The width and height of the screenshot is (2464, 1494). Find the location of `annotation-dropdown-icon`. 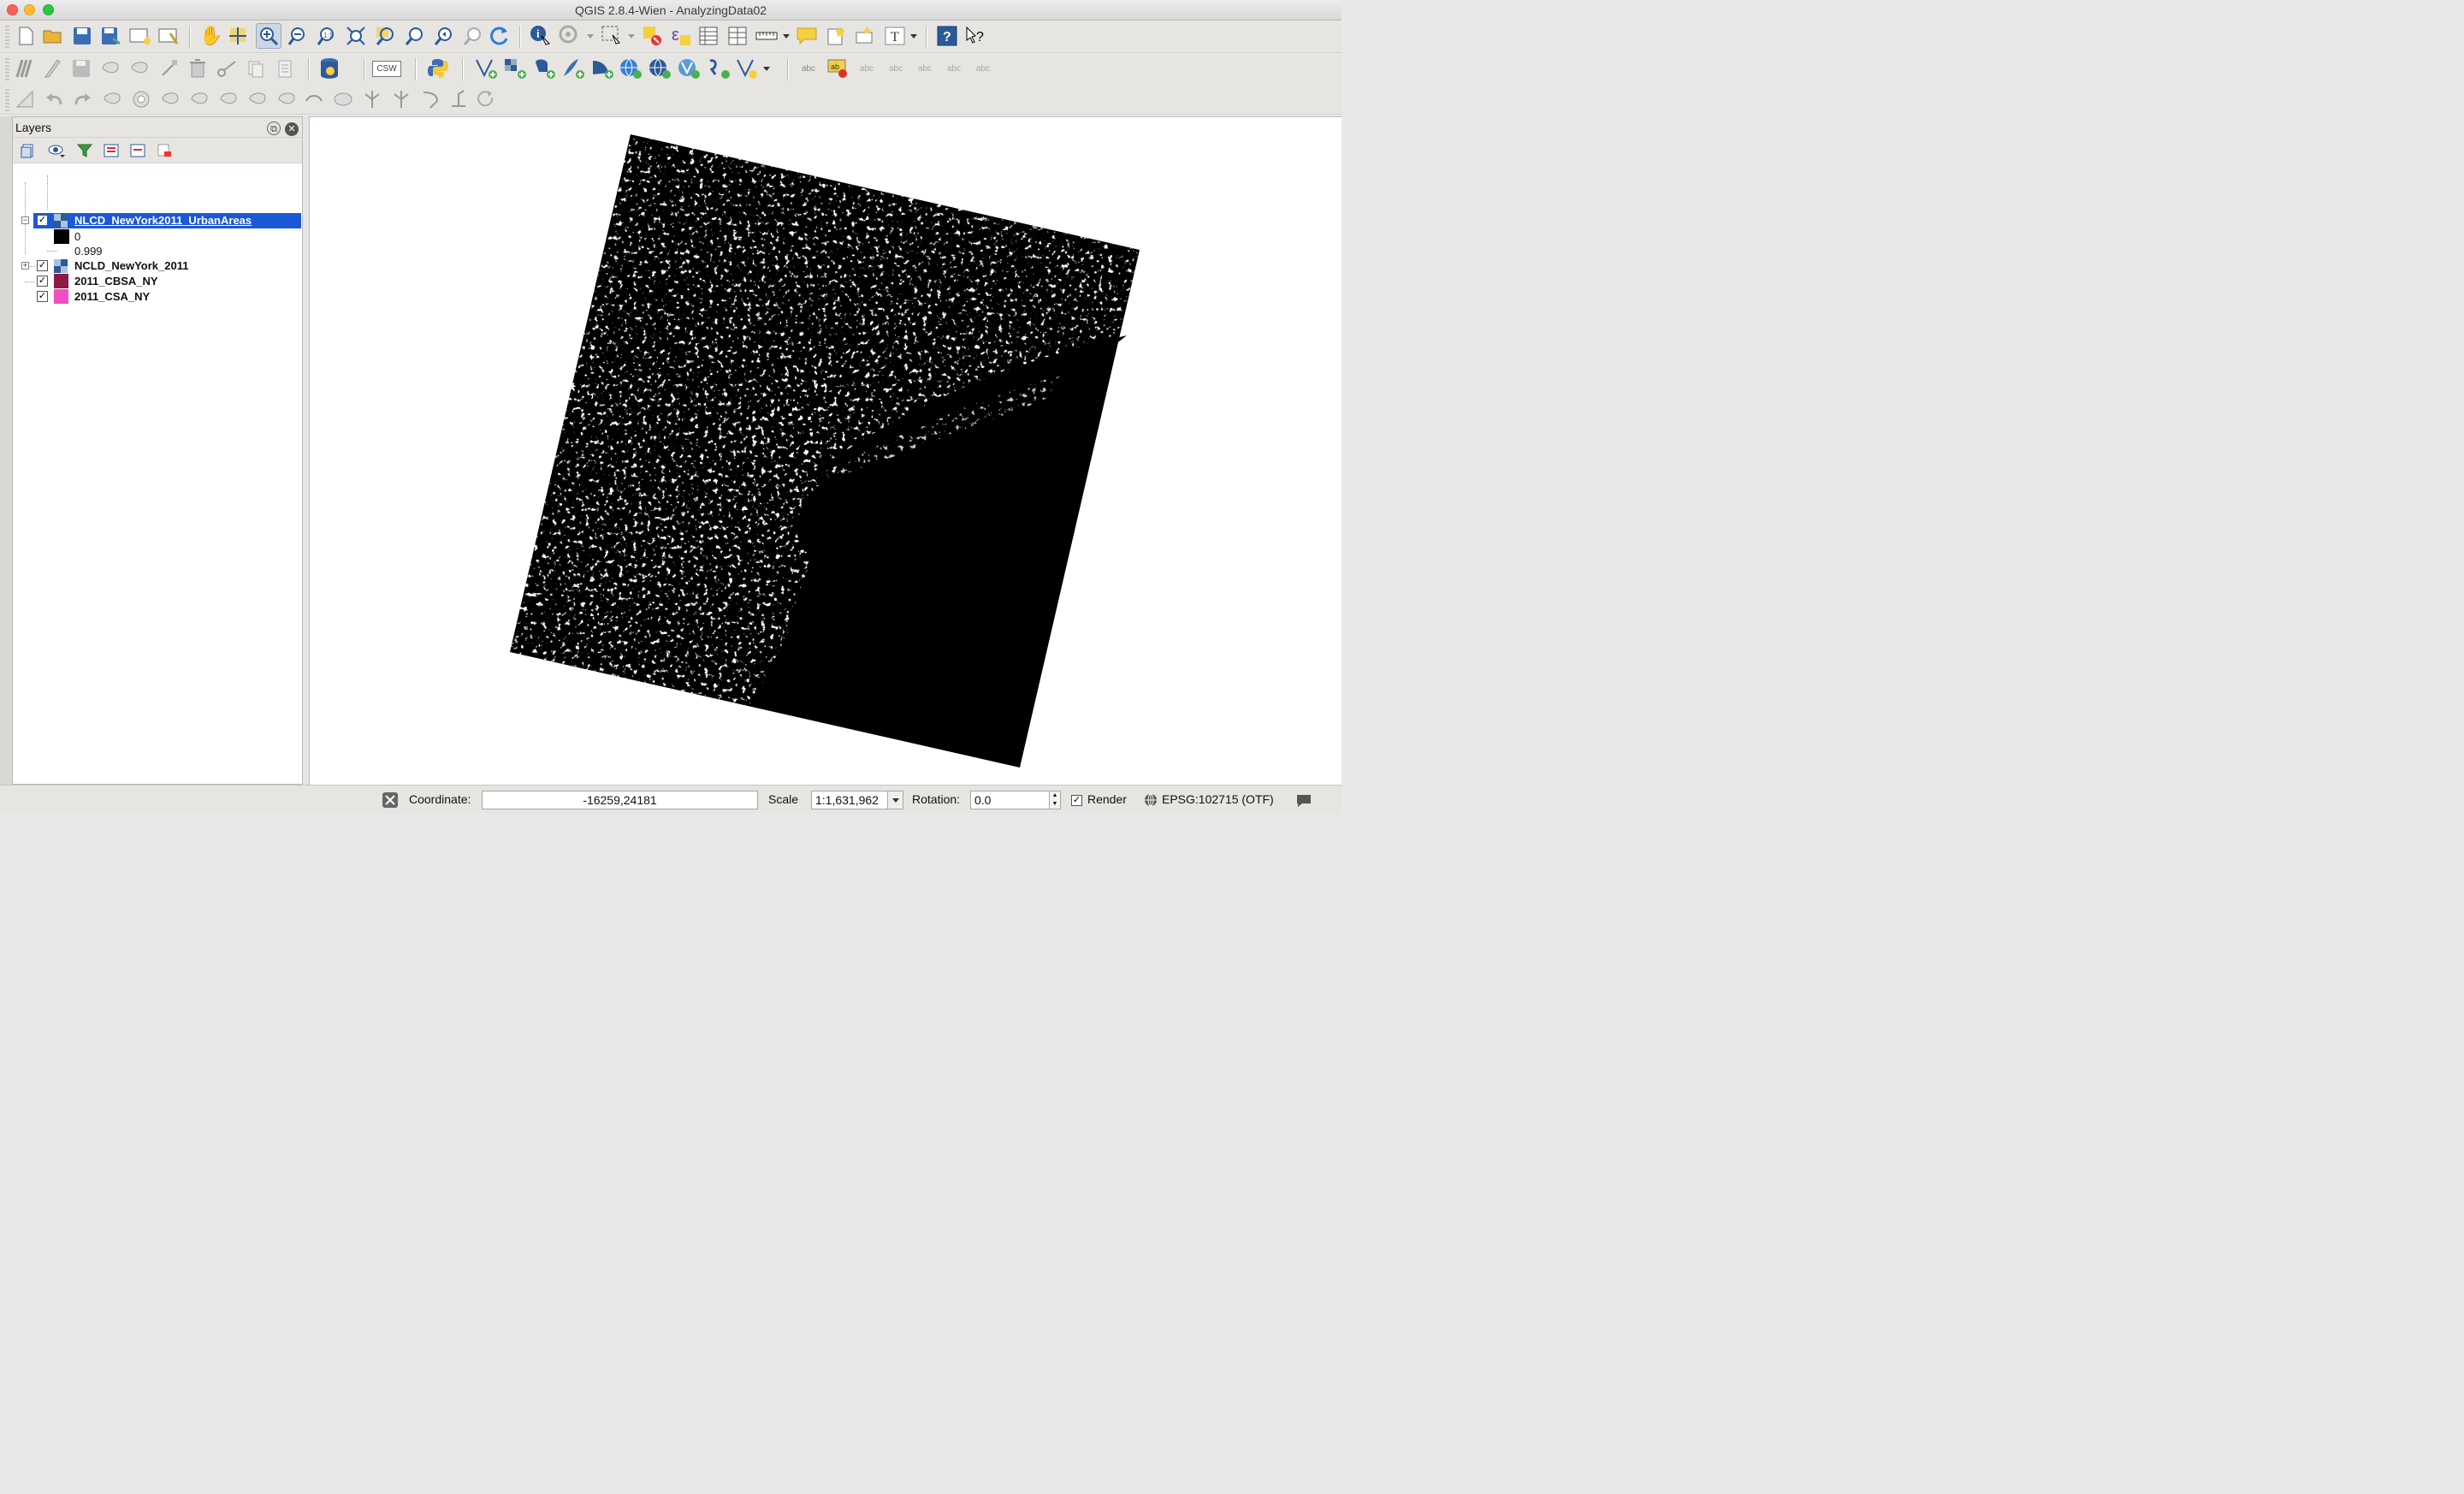

annotation-dropdown-icon is located at coordinates (913, 36).